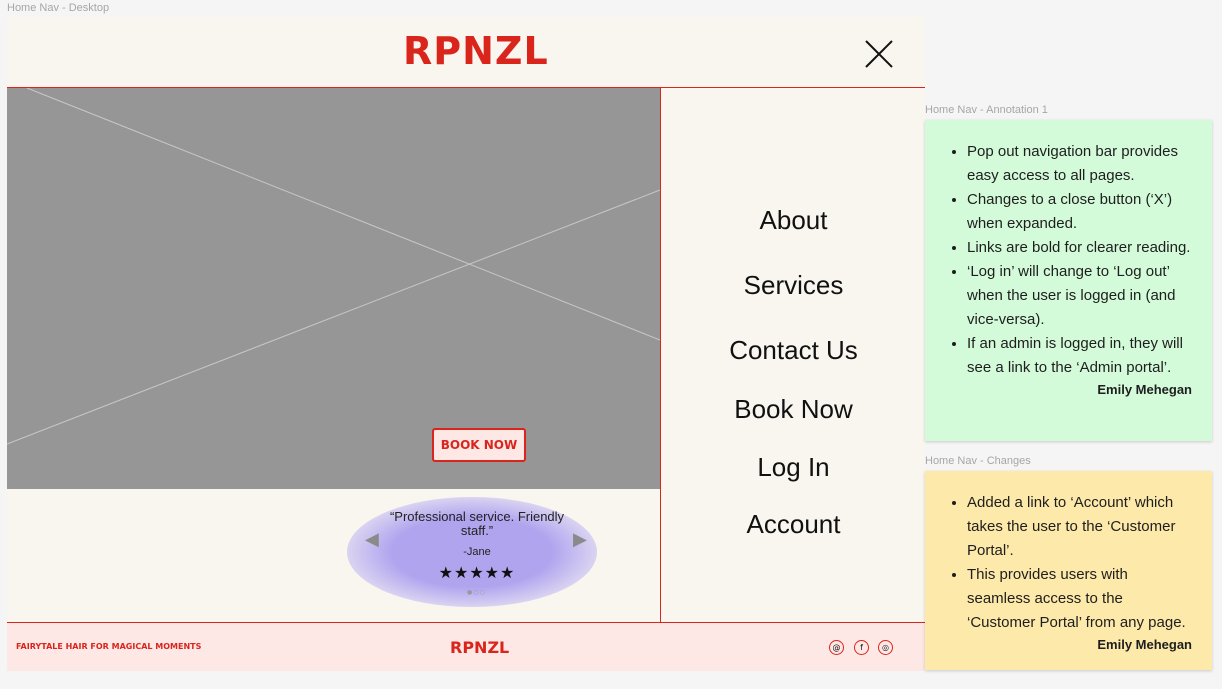 Image resolution: width=1222 pixels, height=689 pixels. Describe the element at coordinates (986, 110) in the screenshot. I see `annotation-frame-label: Home Nav - Annotation 1` at that location.